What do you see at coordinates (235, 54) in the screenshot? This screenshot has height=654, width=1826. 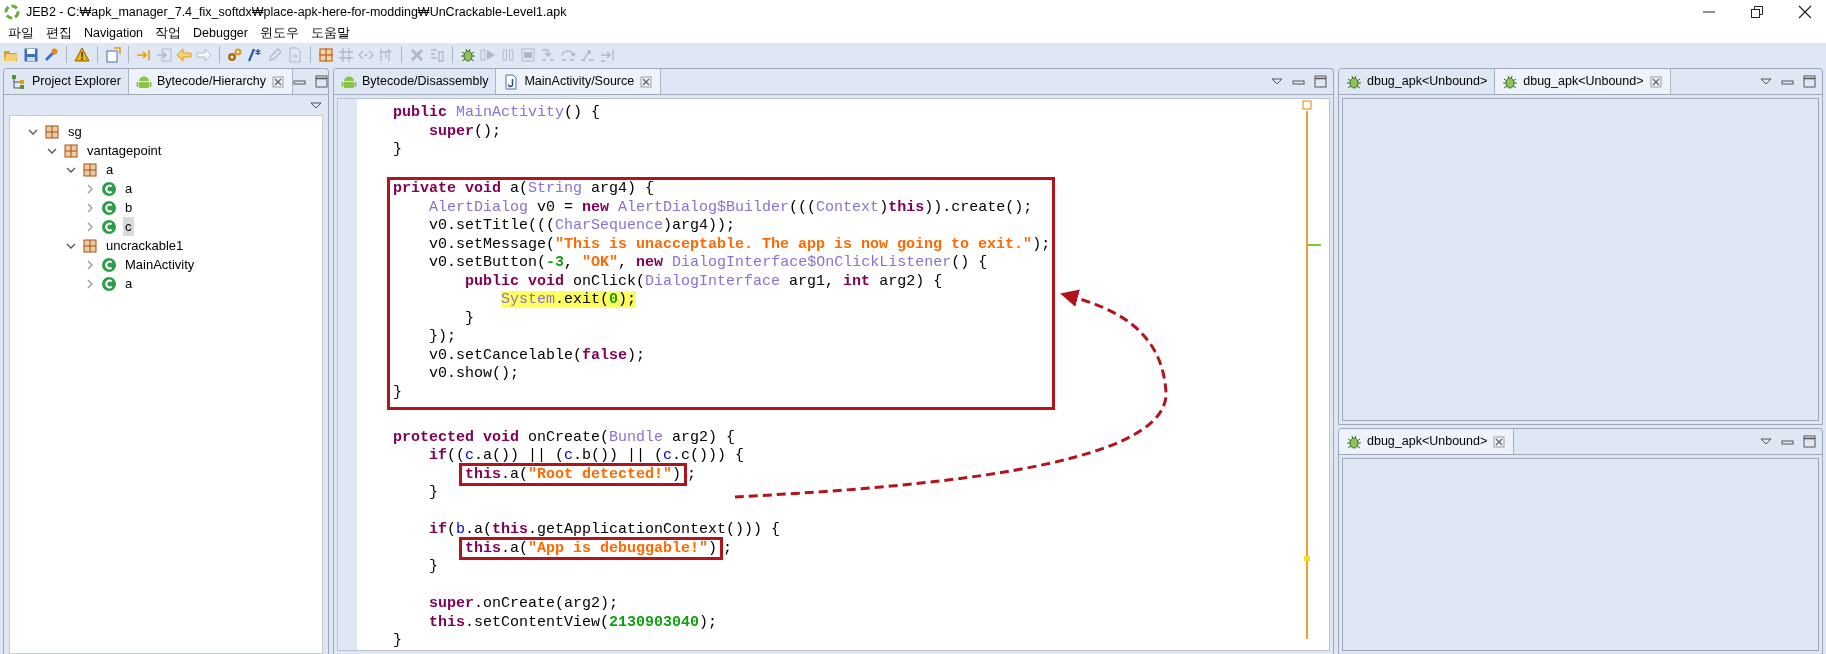 I see `gears-icon` at bounding box center [235, 54].